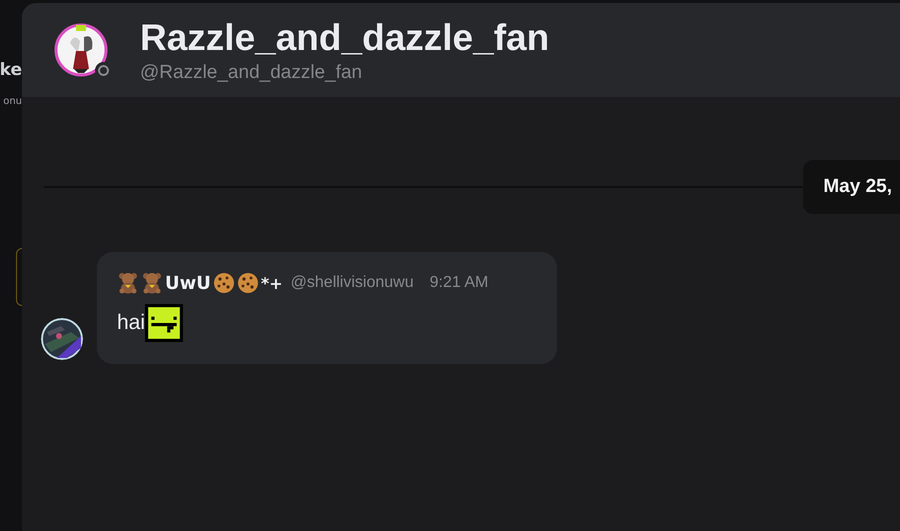 The image size is (900, 531). What do you see at coordinates (252, 73) in the screenshot?
I see `username: @Razzle_and_dazzle_fan` at bounding box center [252, 73].